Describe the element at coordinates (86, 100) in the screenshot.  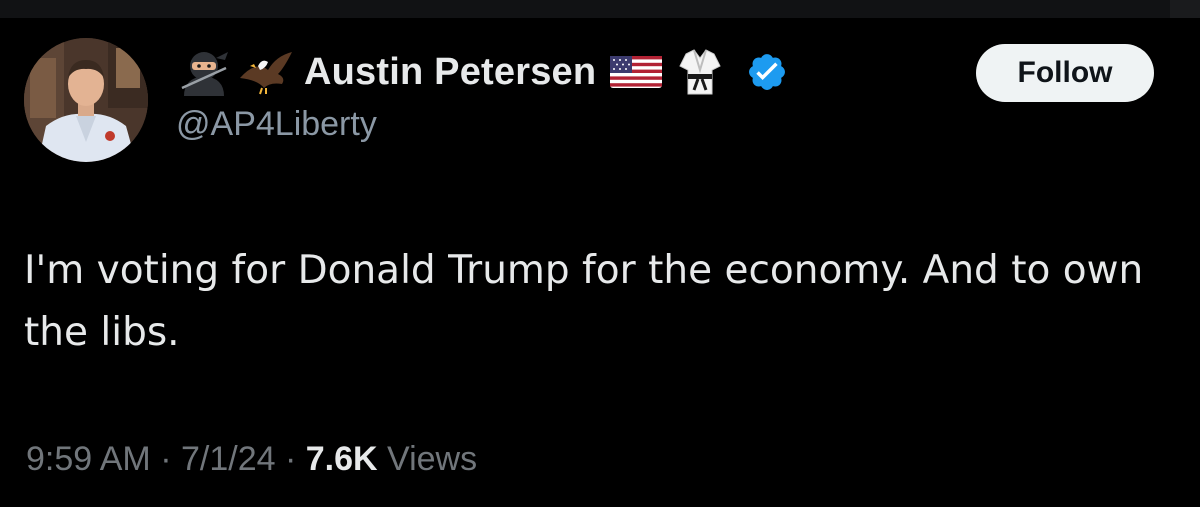
I see `avatar` at that location.